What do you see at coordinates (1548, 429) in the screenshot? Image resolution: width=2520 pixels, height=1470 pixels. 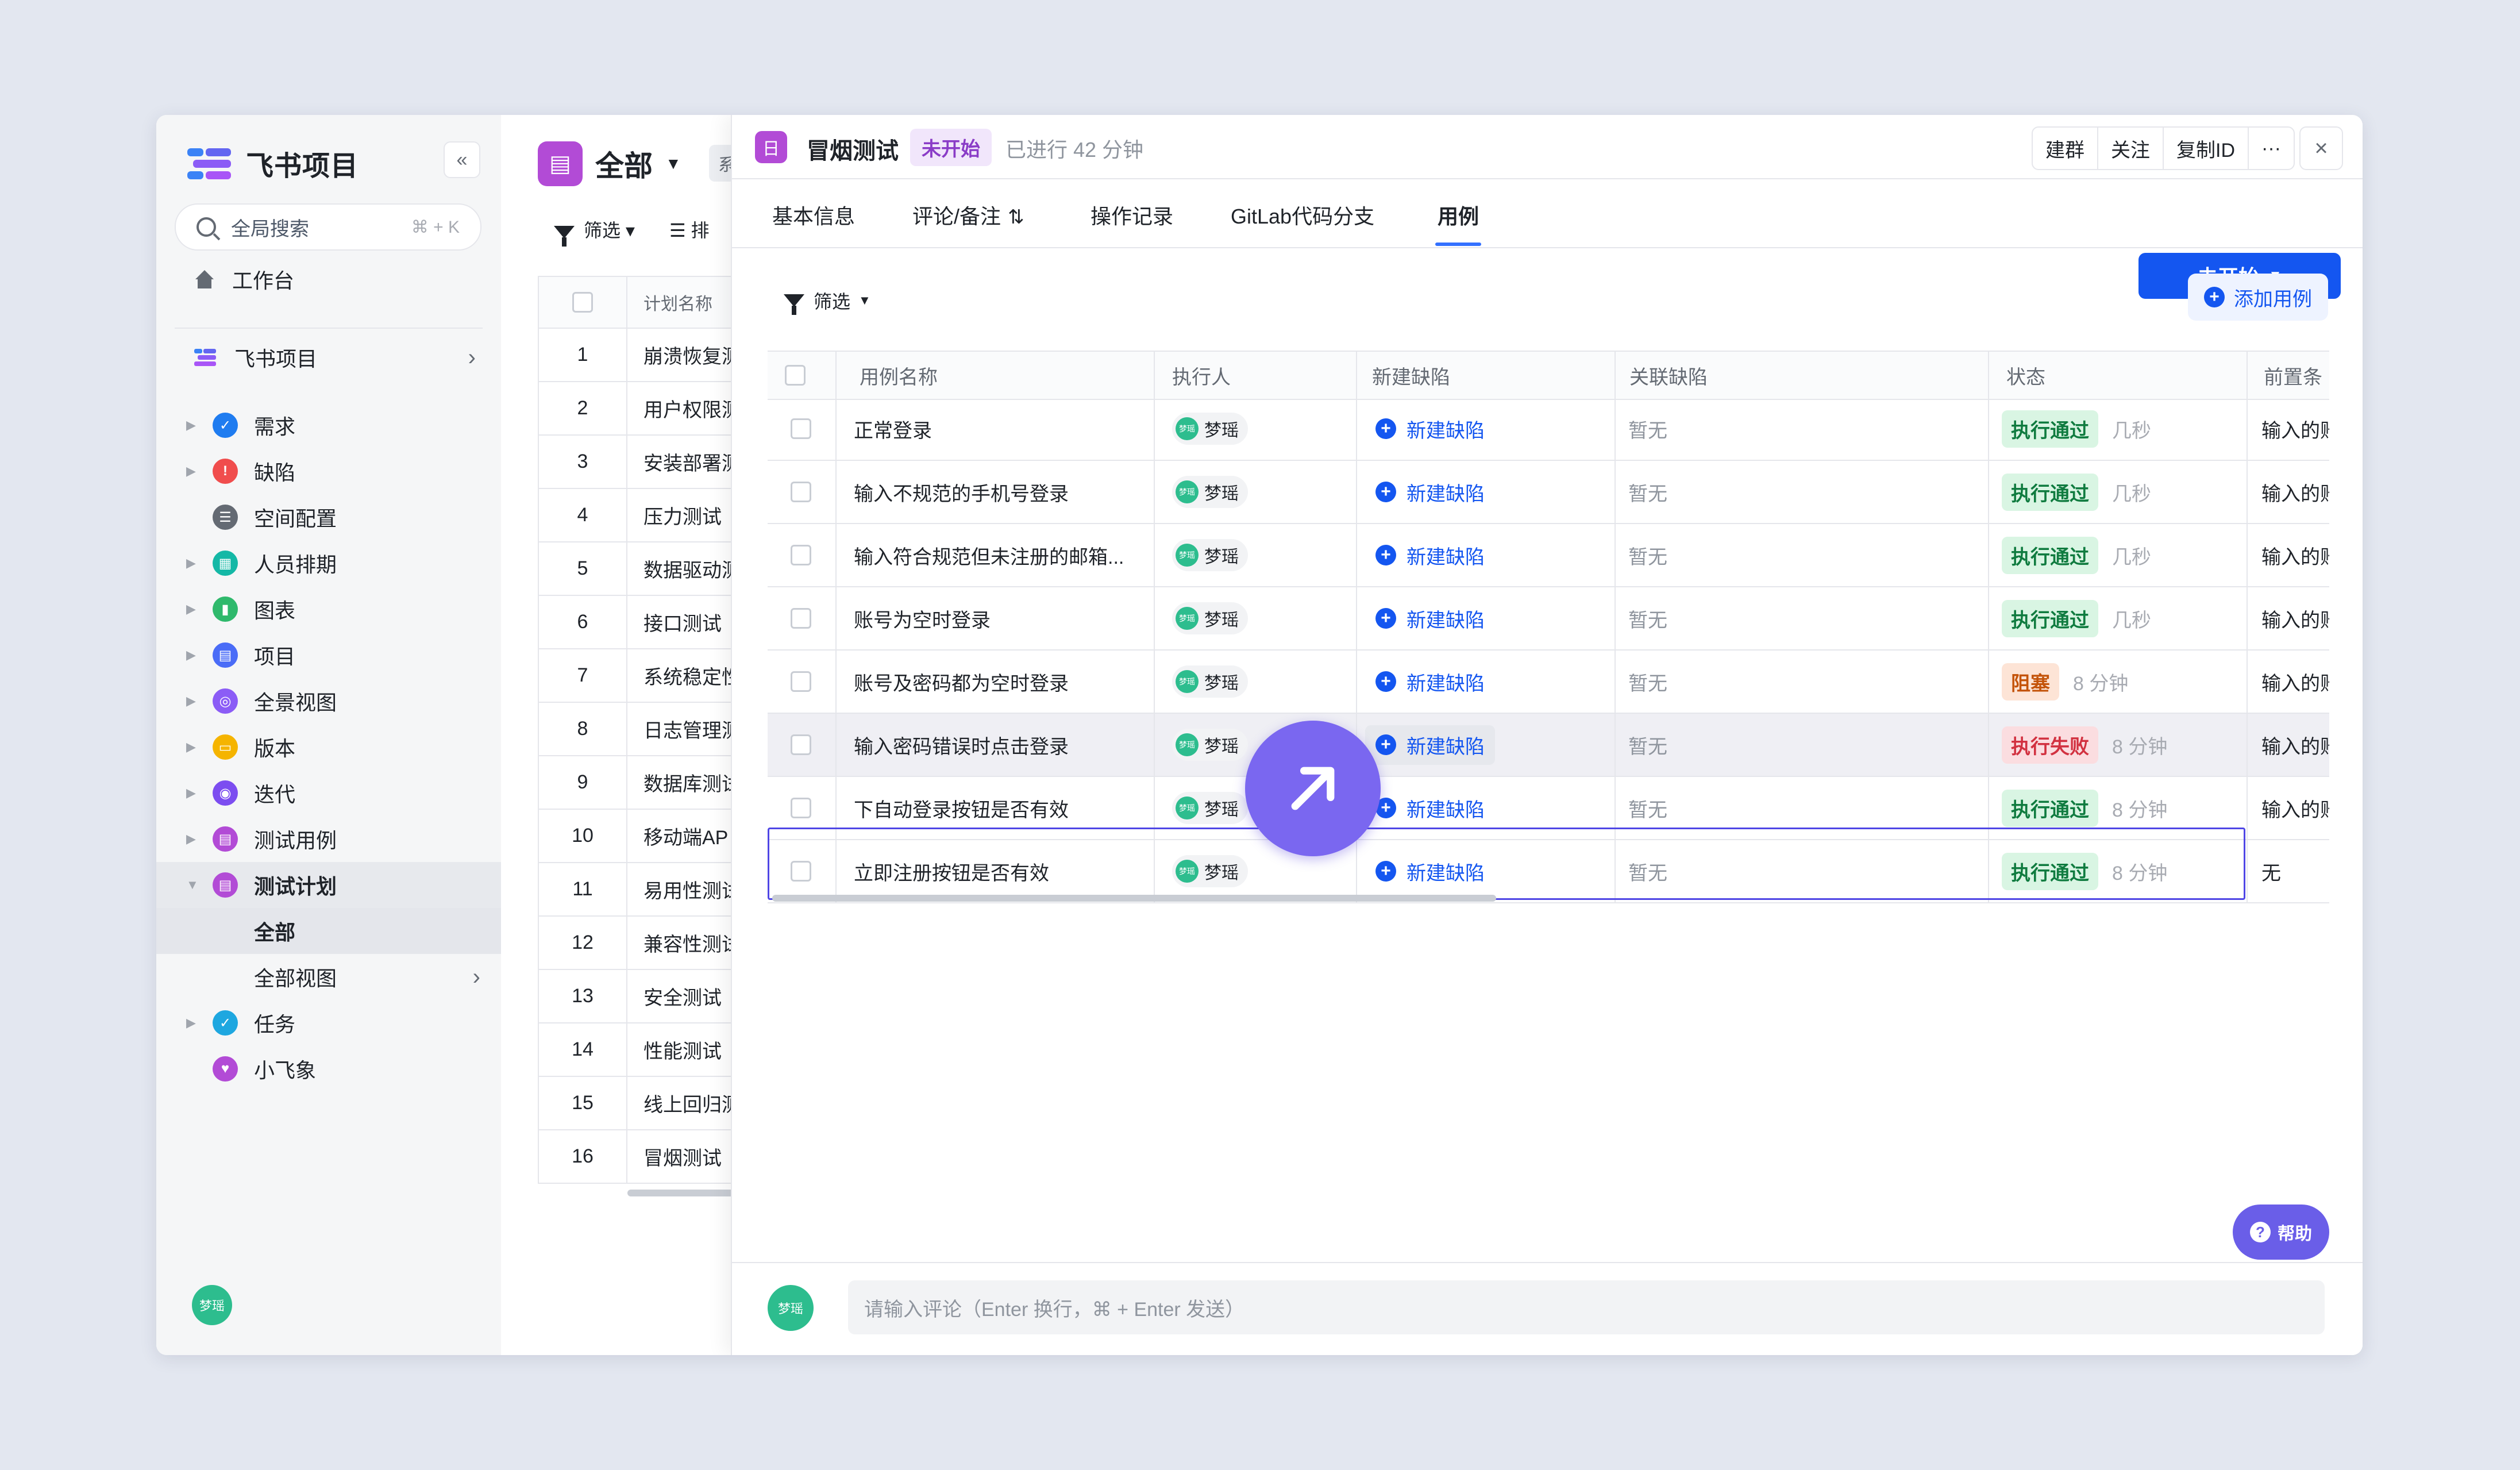 I see `table-row: 正常登录 梦瑶梦瑶 + 新建缺陷 暂无 执行通过几秒 输入的账` at bounding box center [1548, 429].